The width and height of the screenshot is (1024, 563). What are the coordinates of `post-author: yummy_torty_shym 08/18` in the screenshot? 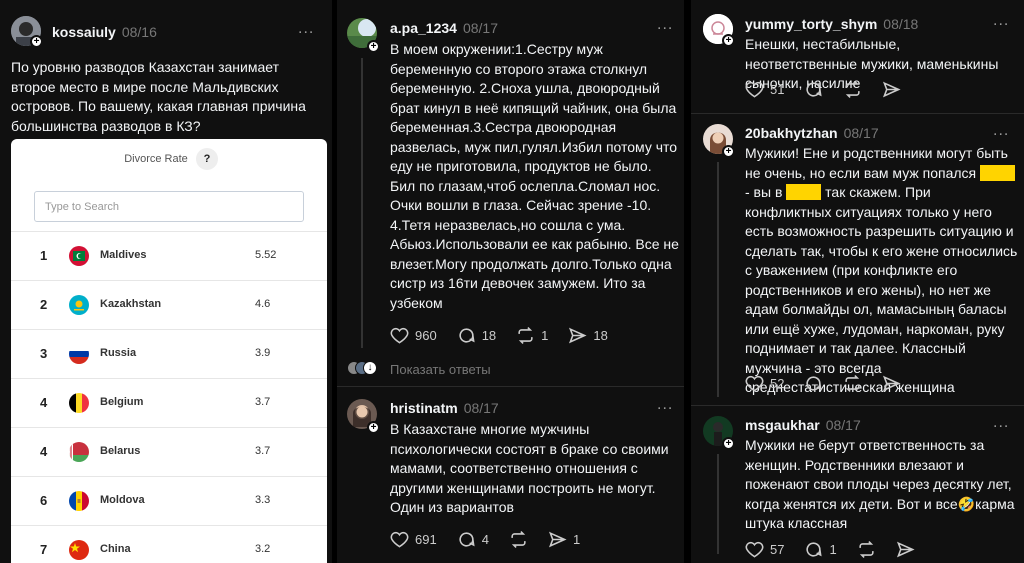 It's located at (831, 24).